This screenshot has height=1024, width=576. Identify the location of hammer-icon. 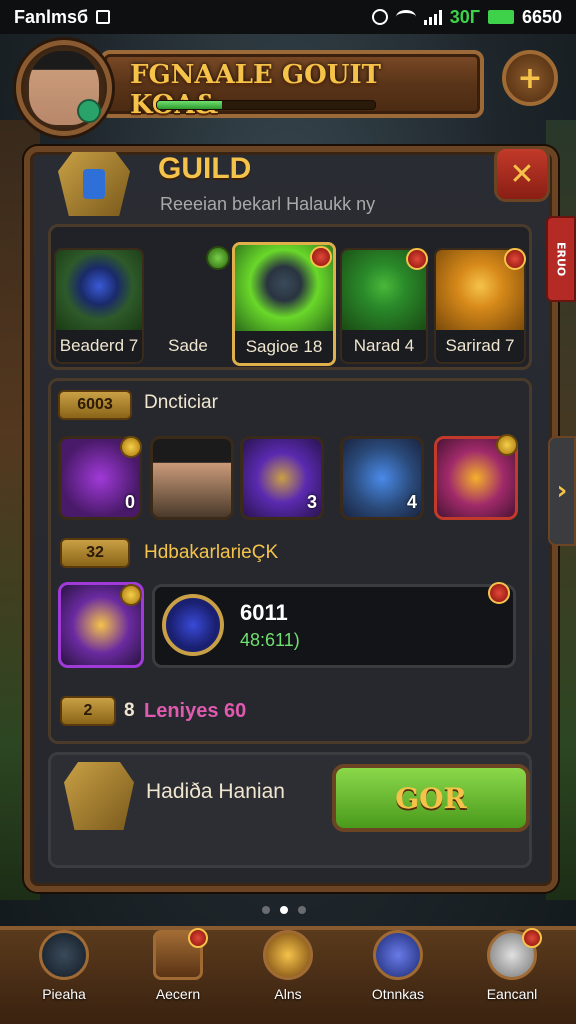
(288, 955).